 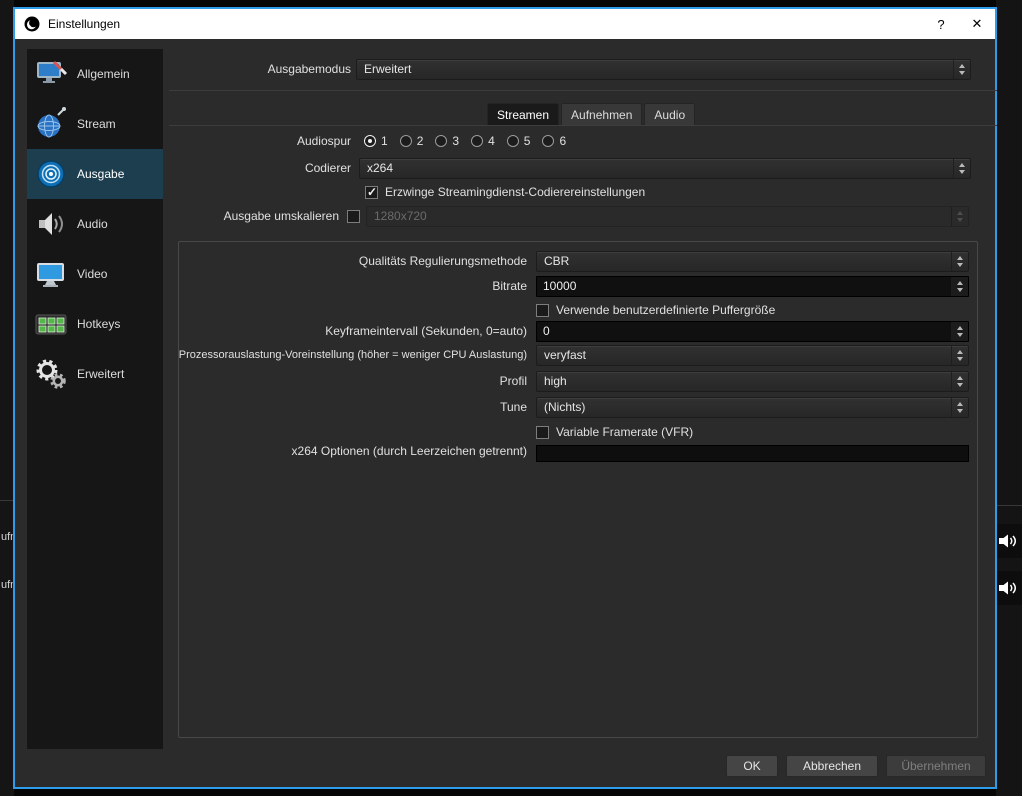 I want to click on x264-options-input, so click(x=752, y=453).